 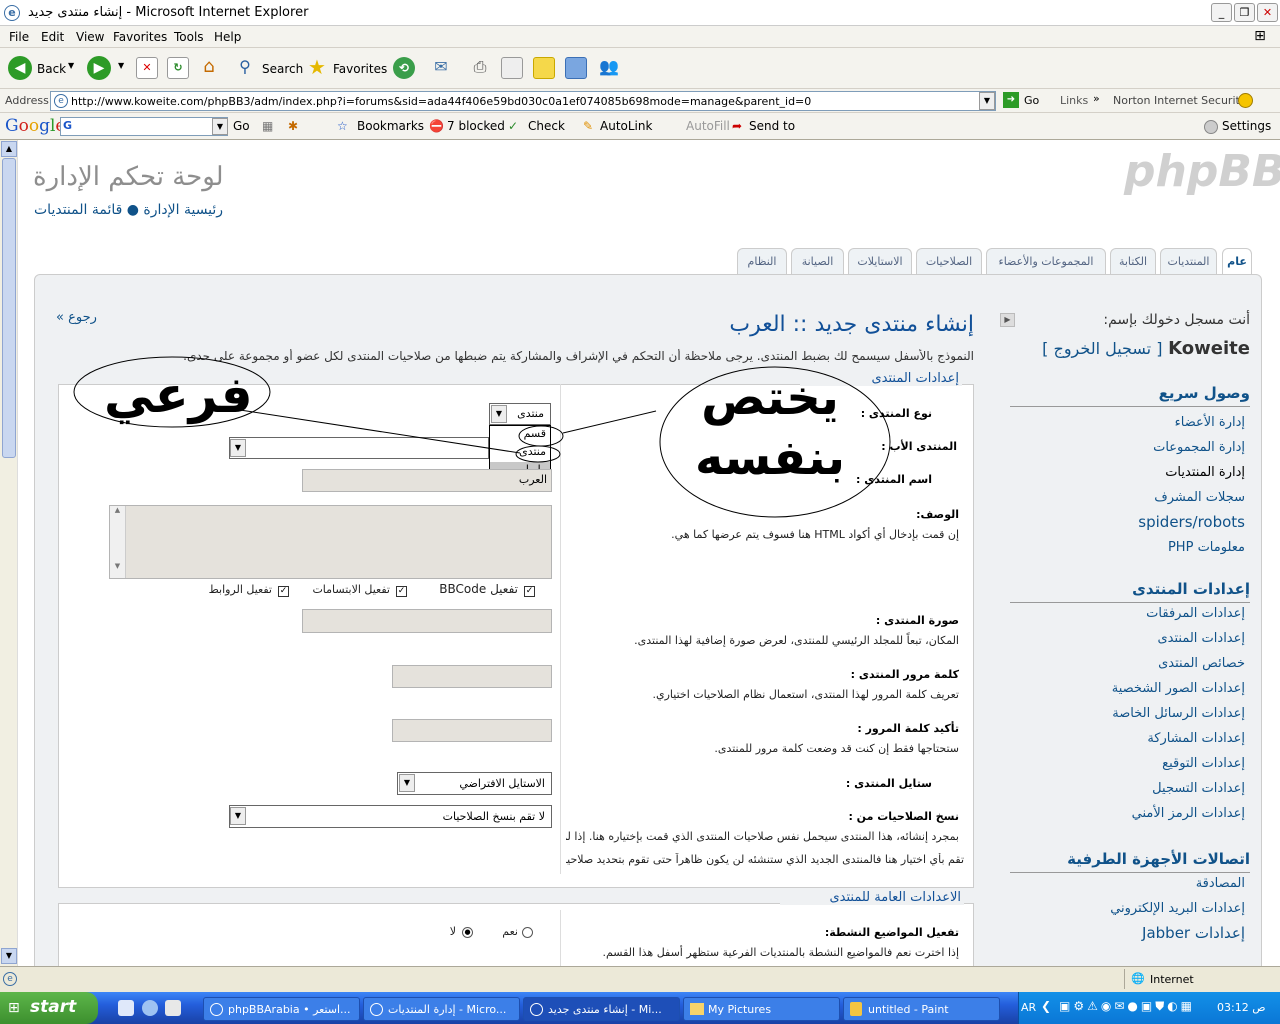 What do you see at coordinates (436, 126) in the screenshot?
I see `popup-blocked-icon: ⛔` at bounding box center [436, 126].